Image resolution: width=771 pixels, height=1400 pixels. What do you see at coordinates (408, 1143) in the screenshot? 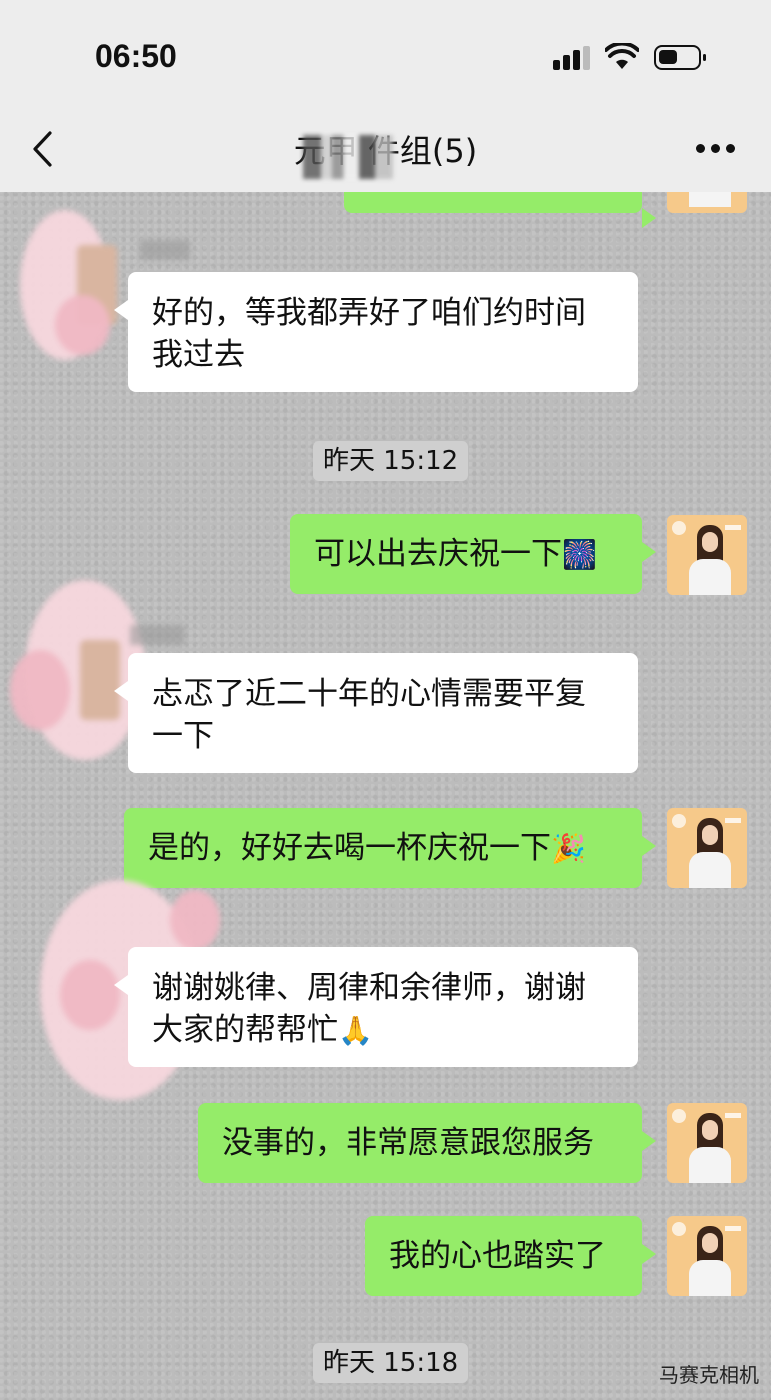
I see `message-text: 没事的，非常愿意跟您服务` at bounding box center [408, 1143].